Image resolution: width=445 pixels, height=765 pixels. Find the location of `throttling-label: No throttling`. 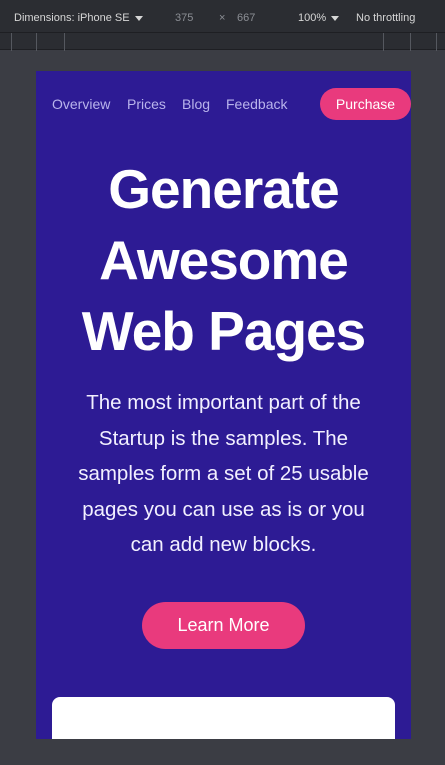

throttling-label: No throttling is located at coordinates (386, 18).